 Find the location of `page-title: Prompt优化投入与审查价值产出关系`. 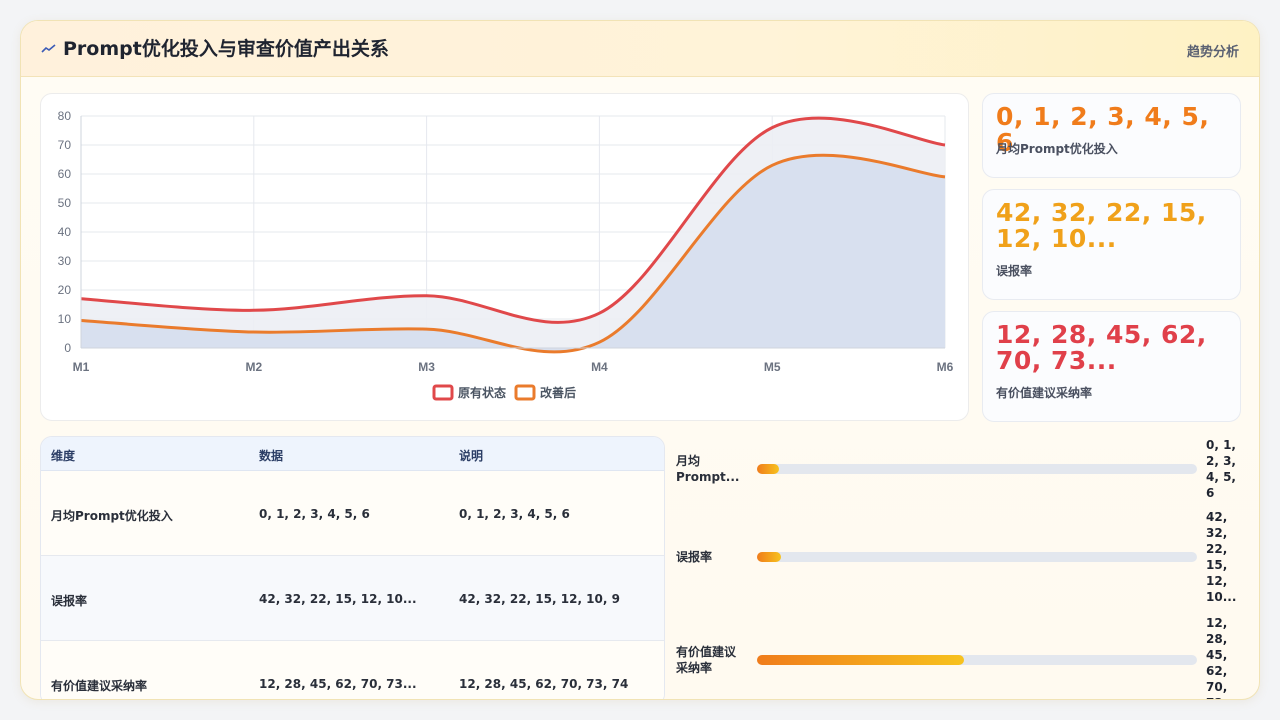

page-title: Prompt优化投入与审查价值产出关系 is located at coordinates (226, 49).